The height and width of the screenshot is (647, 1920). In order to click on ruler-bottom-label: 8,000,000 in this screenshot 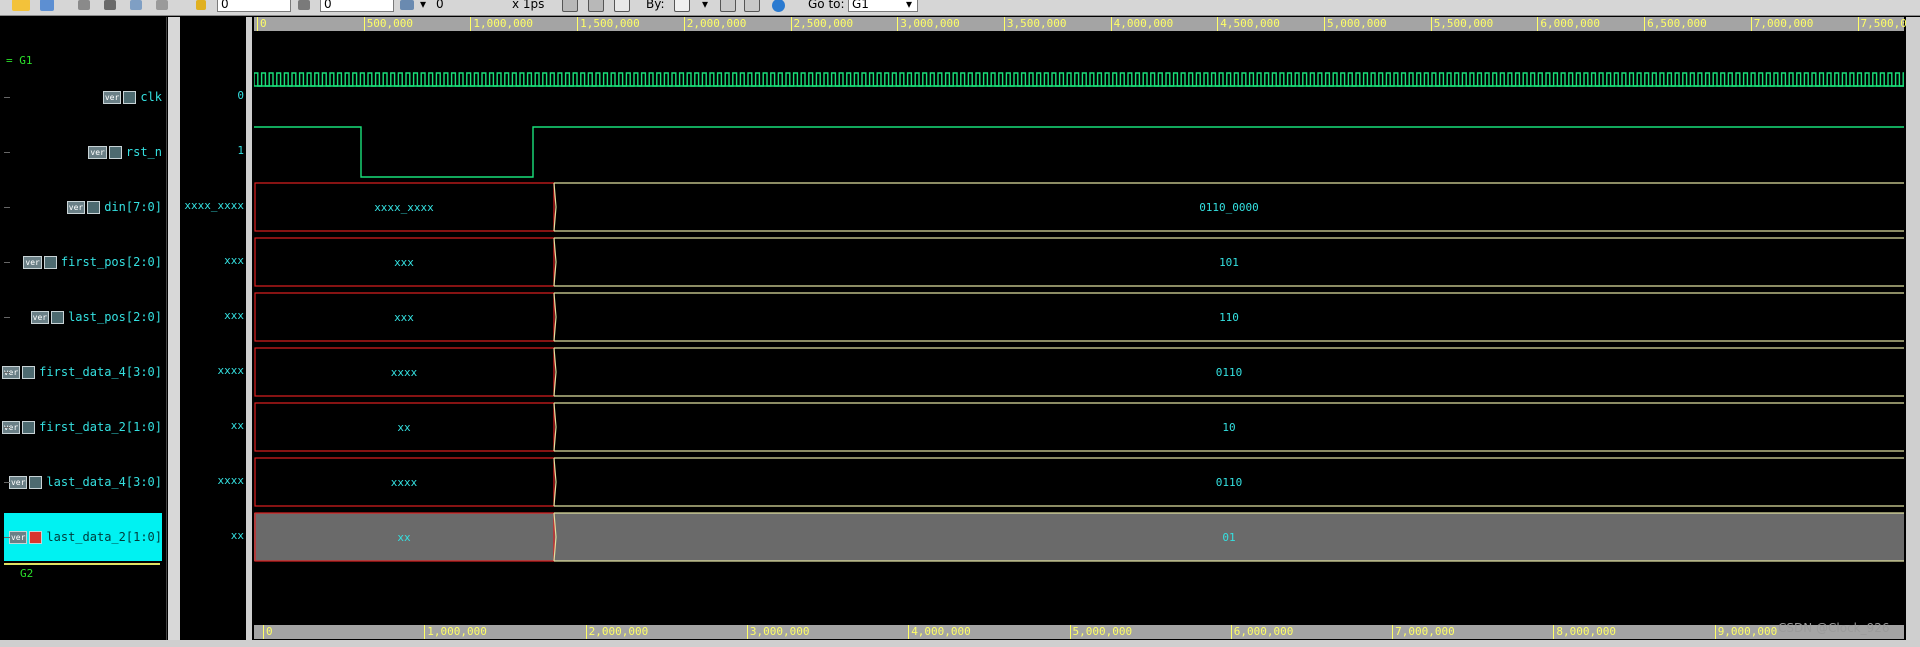, I will do `click(1584, 632)`.